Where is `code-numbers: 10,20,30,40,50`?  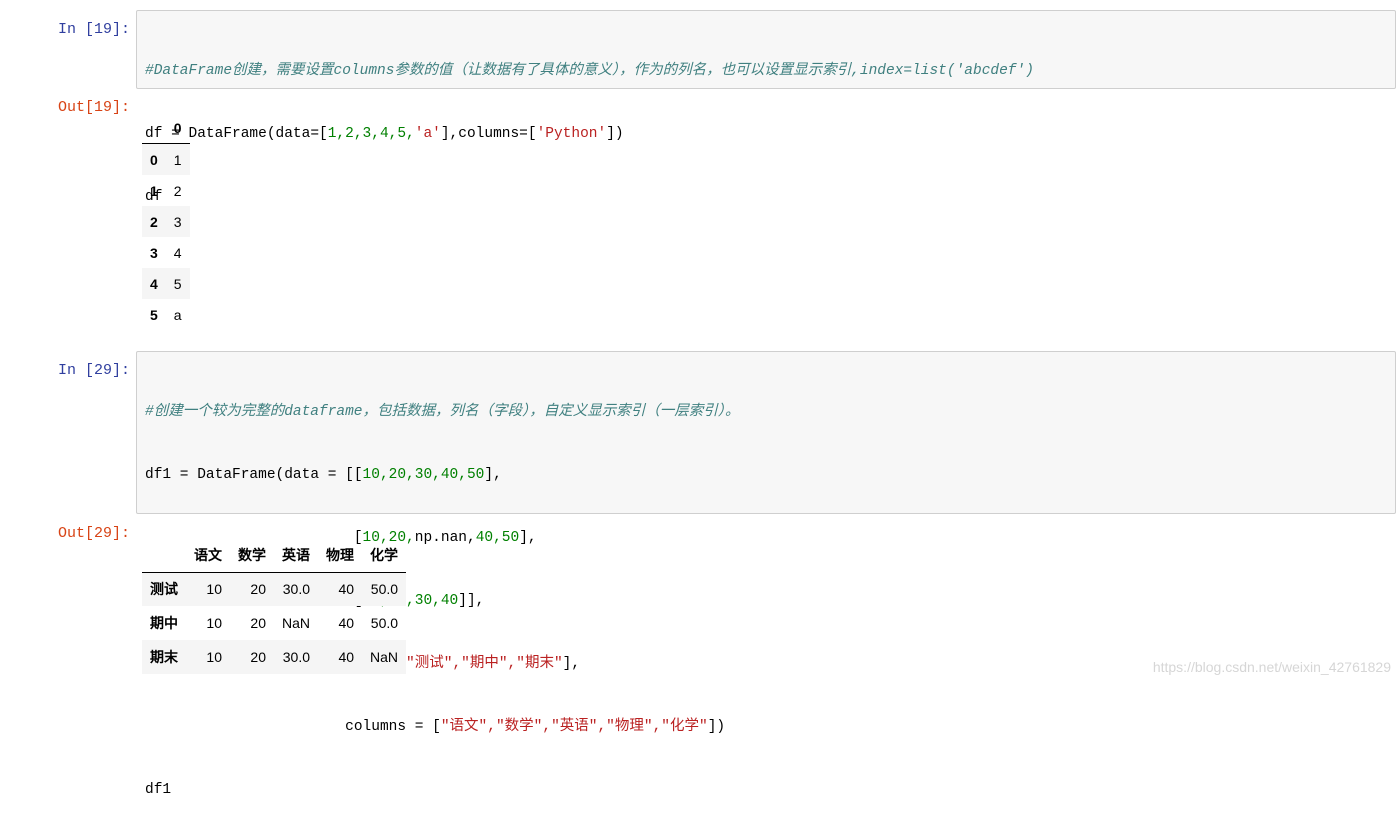 code-numbers: 10,20,30,40,50 is located at coordinates (423, 475).